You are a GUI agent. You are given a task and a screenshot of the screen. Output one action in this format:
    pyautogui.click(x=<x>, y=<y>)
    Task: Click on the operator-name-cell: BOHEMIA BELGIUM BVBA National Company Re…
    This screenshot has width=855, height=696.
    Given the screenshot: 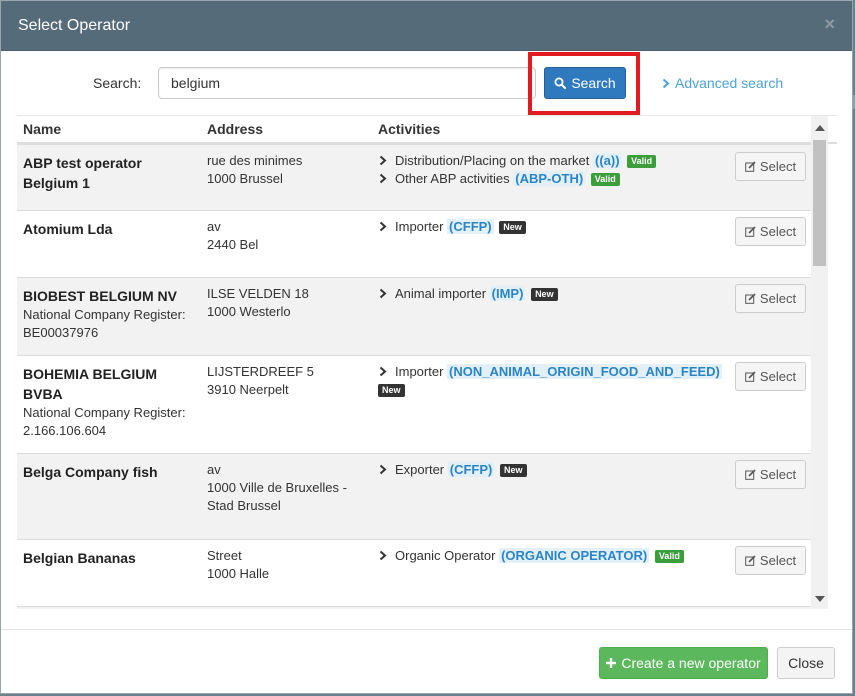 What is the action you would take?
    pyautogui.click(x=110, y=402)
    